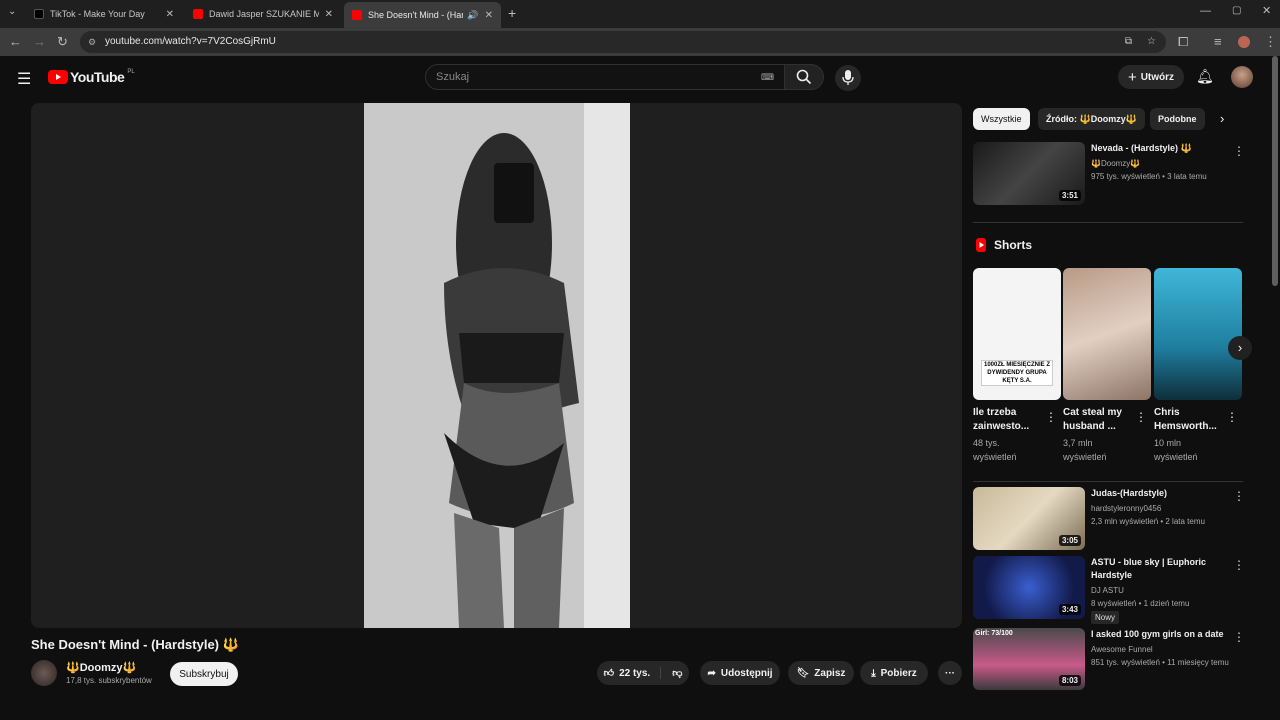 The height and width of the screenshot is (720, 1280). I want to click on avatar, so click(1242, 77).